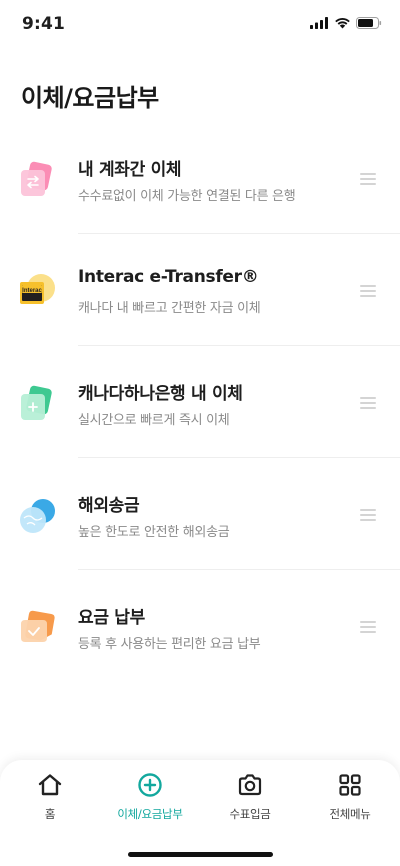 The width and height of the screenshot is (400, 866). Describe the element at coordinates (50, 785) in the screenshot. I see `home-icon` at that location.